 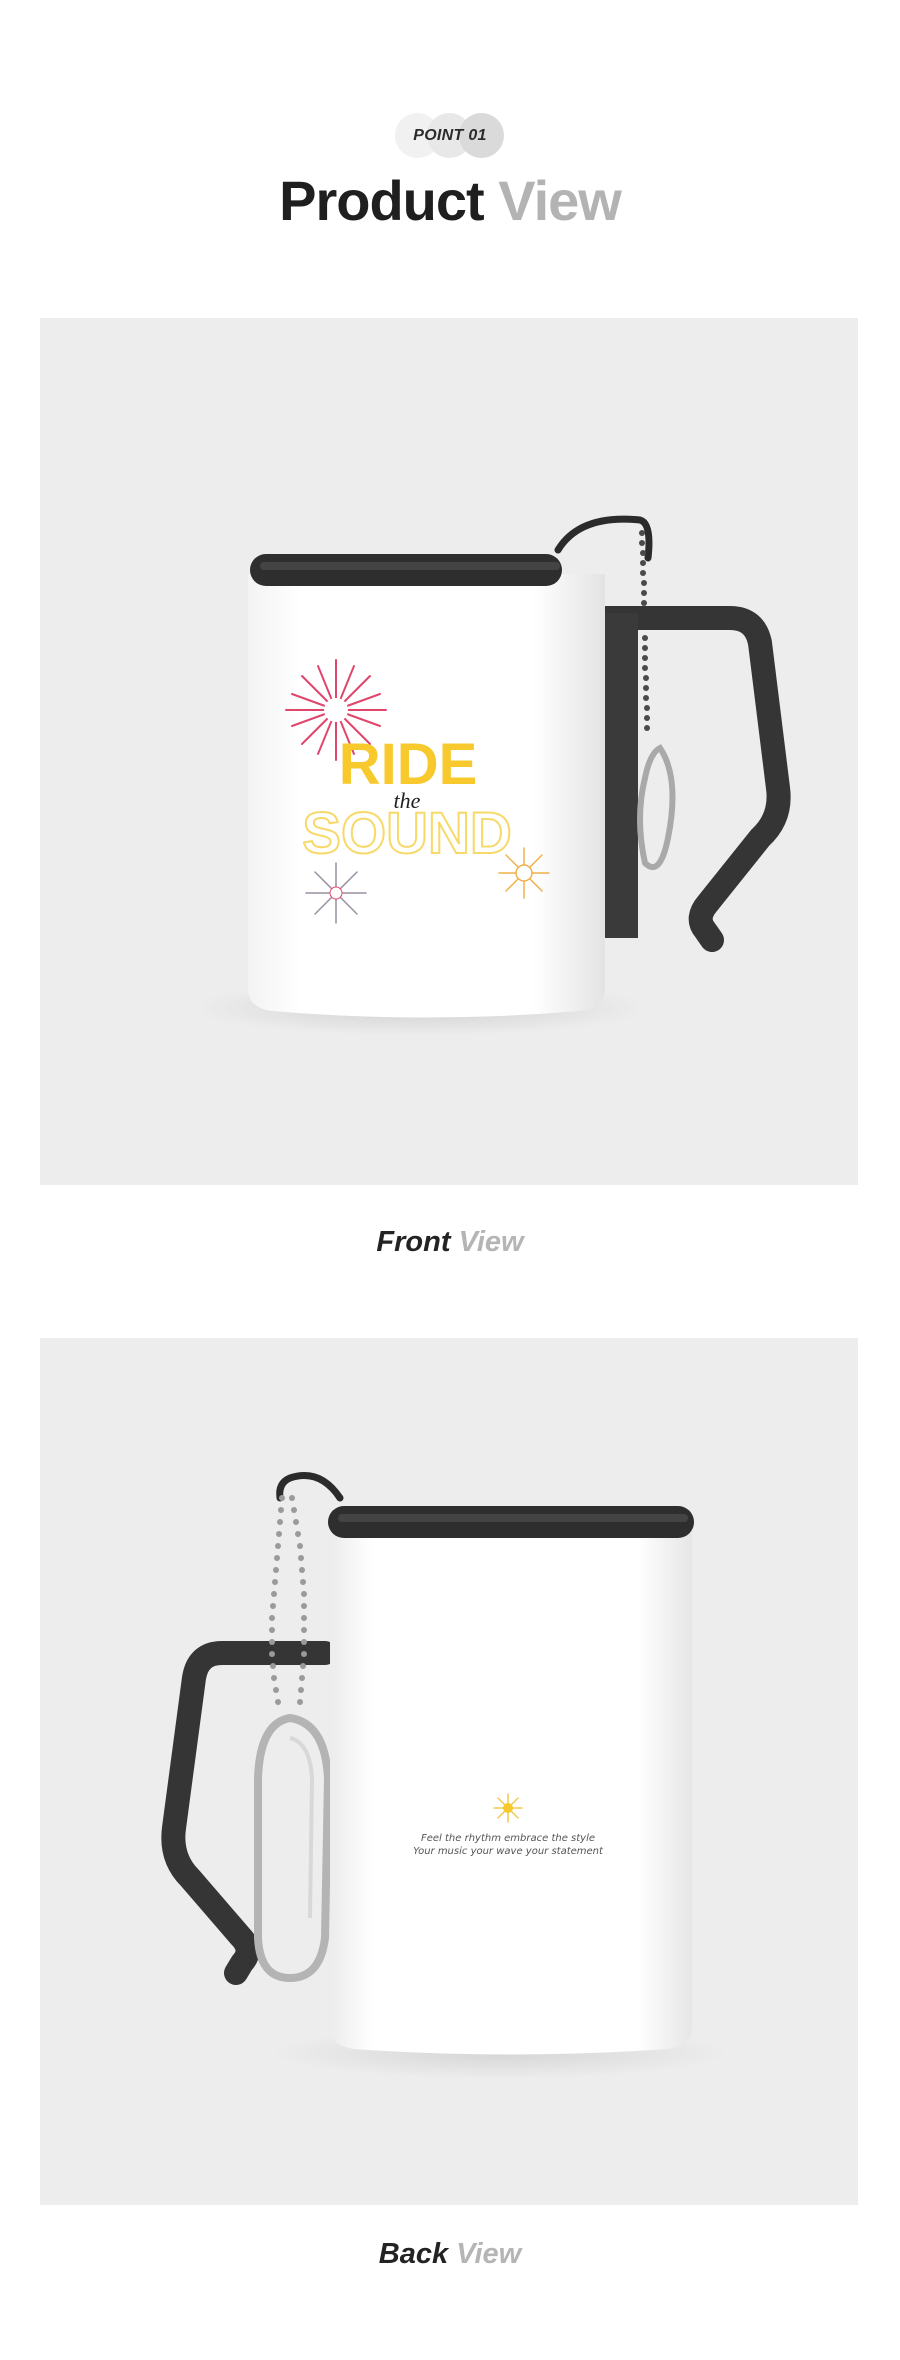 What do you see at coordinates (508, 1838) in the screenshot?
I see `back-print-line-1: Feel the rhythm embrace the style` at bounding box center [508, 1838].